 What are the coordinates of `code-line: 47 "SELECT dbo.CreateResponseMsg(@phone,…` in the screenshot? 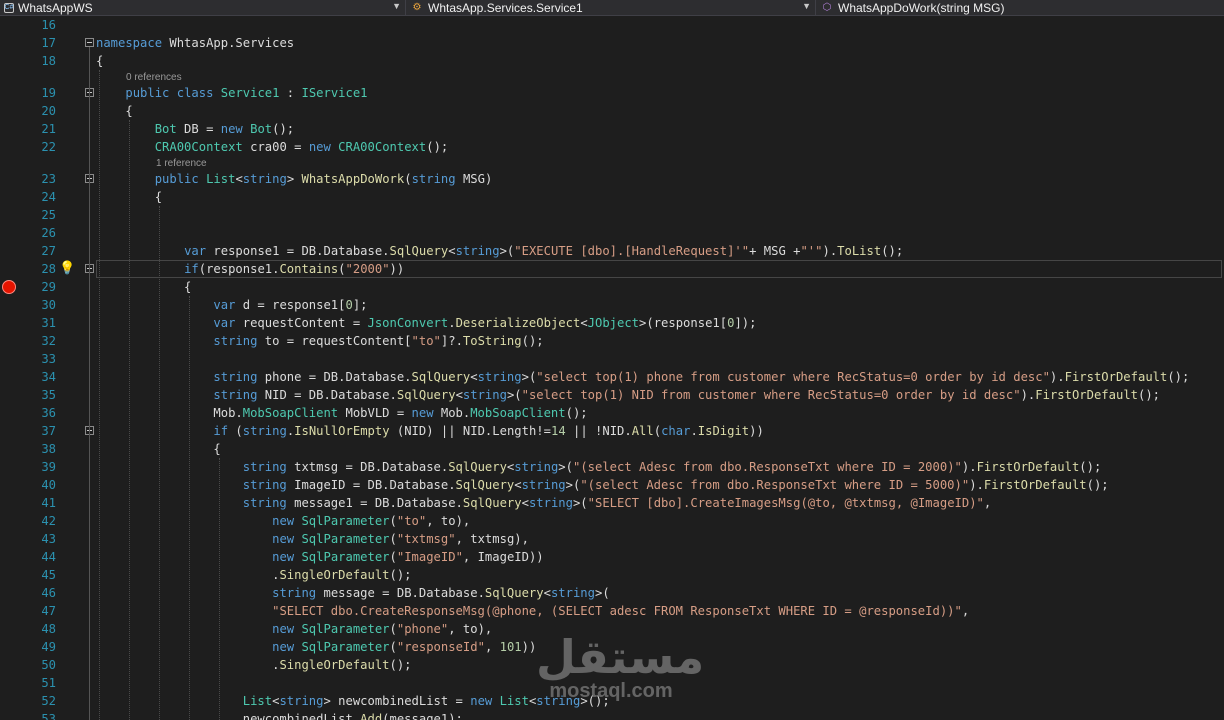 It's located at (612, 611).